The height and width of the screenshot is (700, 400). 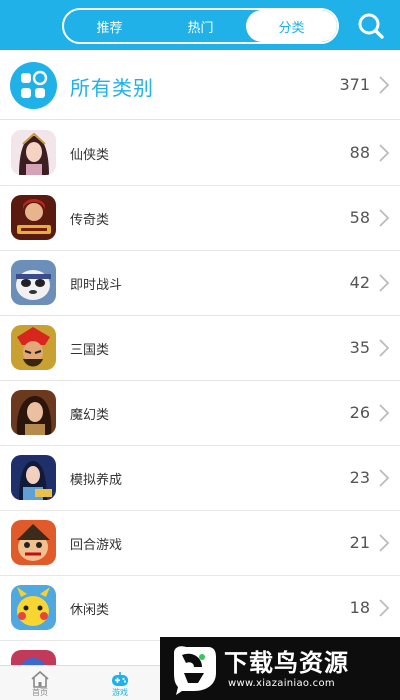 I want to click on category-count: 18, so click(x=359, y=607).